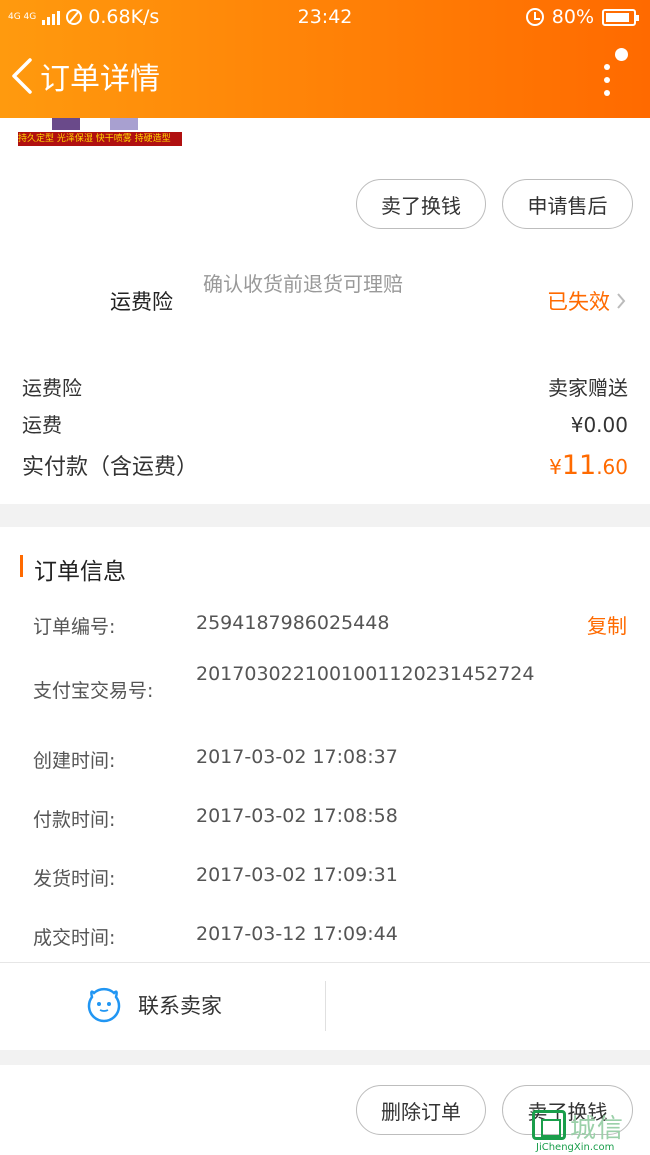 The height and width of the screenshot is (1155, 650). Describe the element at coordinates (297, 757) in the screenshot. I see `created-time-value: 2017-03-02 17:08:37` at that location.